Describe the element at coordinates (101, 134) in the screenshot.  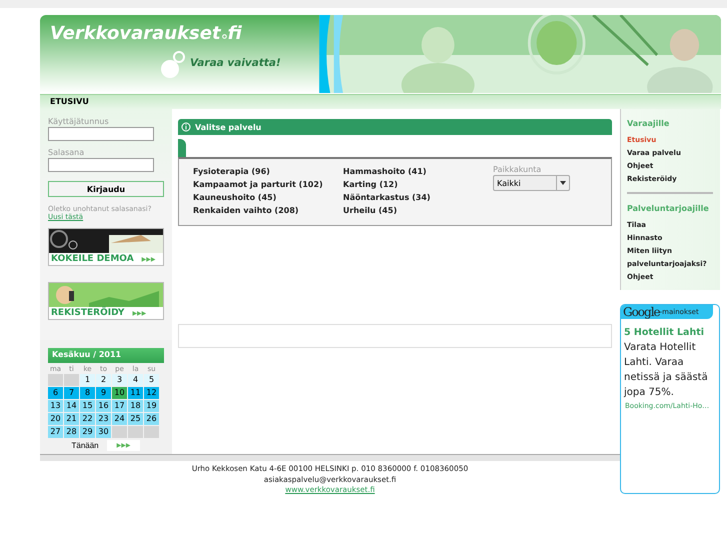
I see `username-field` at that location.